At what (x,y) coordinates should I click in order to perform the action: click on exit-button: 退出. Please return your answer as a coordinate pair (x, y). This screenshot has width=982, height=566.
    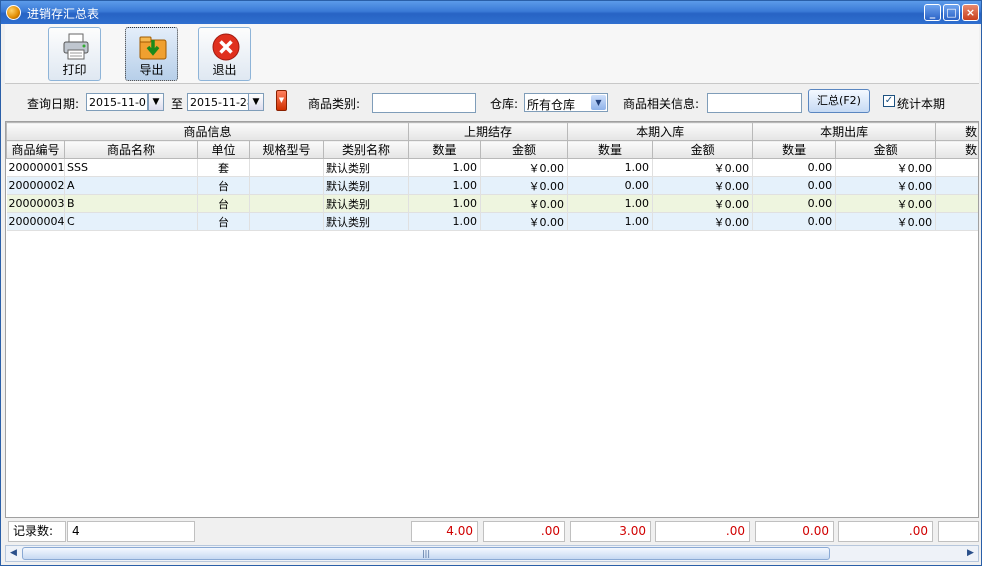
    Looking at the image, I should click on (224, 54).